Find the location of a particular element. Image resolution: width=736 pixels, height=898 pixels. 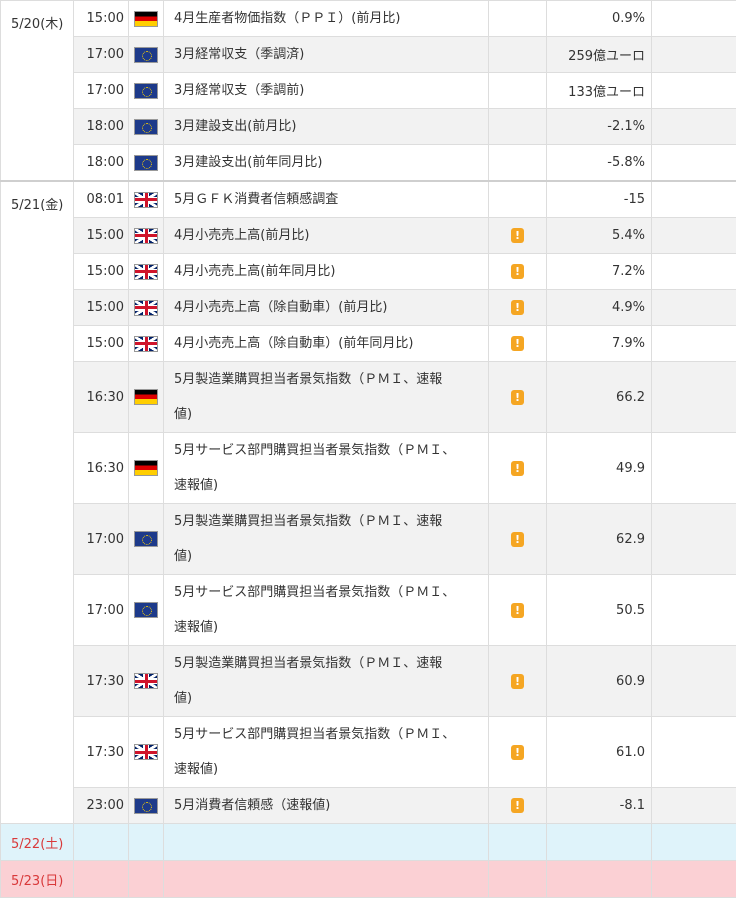

event-name-line: 値) is located at coordinates (183, 414).